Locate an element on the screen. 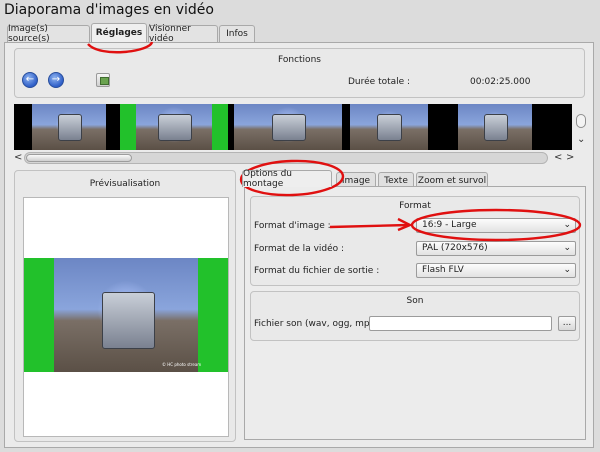 This screenshot has width=600, height=452. annotation-circle-format is located at coordinates (496, 225).